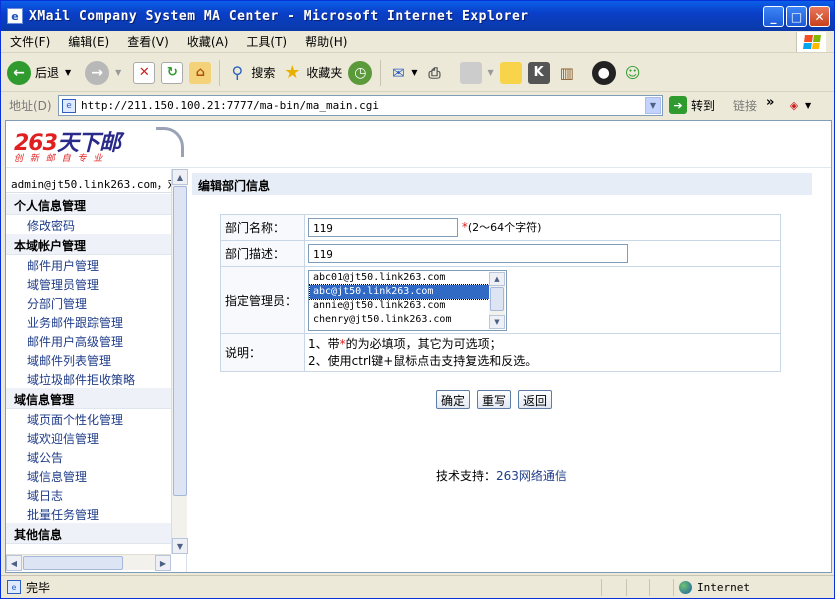  I want to click on nav-item-welcome-letter: 域欢迎信管理, so click(88, 437).